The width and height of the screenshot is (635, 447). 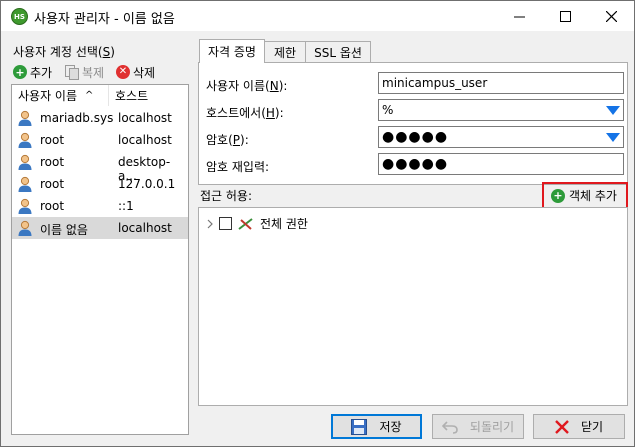 What do you see at coordinates (284, 224) in the screenshot?
I see `all-privileges-label: 전체 권한` at bounding box center [284, 224].